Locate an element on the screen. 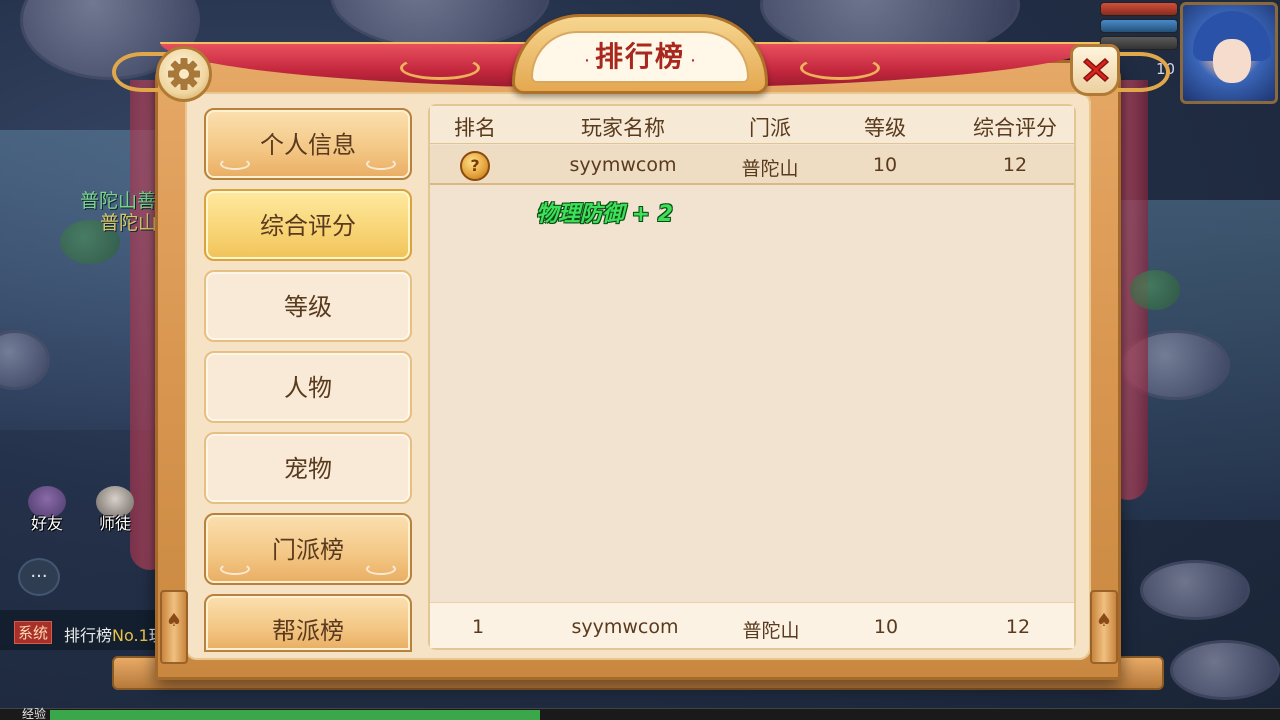 This screenshot has width=1280, height=720. tab-label: 个人信息 is located at coordinates (308, 145).